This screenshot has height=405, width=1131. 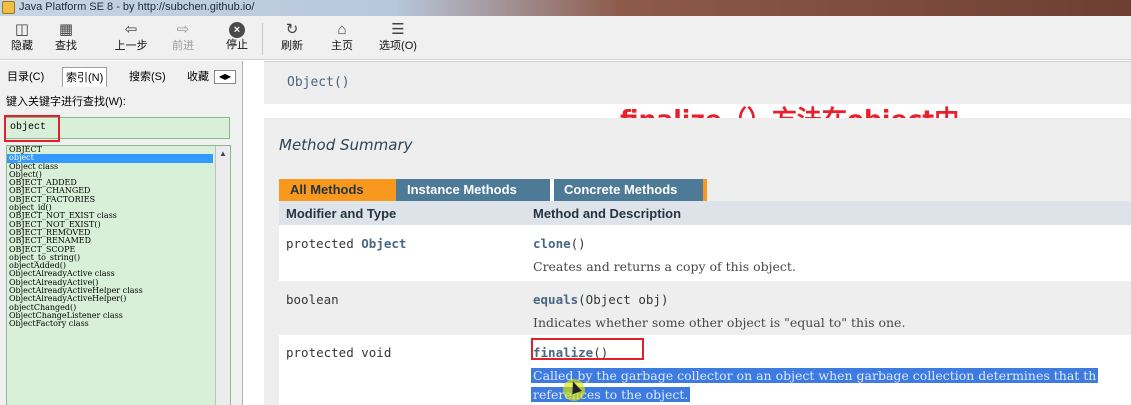 What do you see at coordinates (398, 39) in the screenshot?
I see `options-button: ☰ 选项(O)` at bounding box center [398, 39].